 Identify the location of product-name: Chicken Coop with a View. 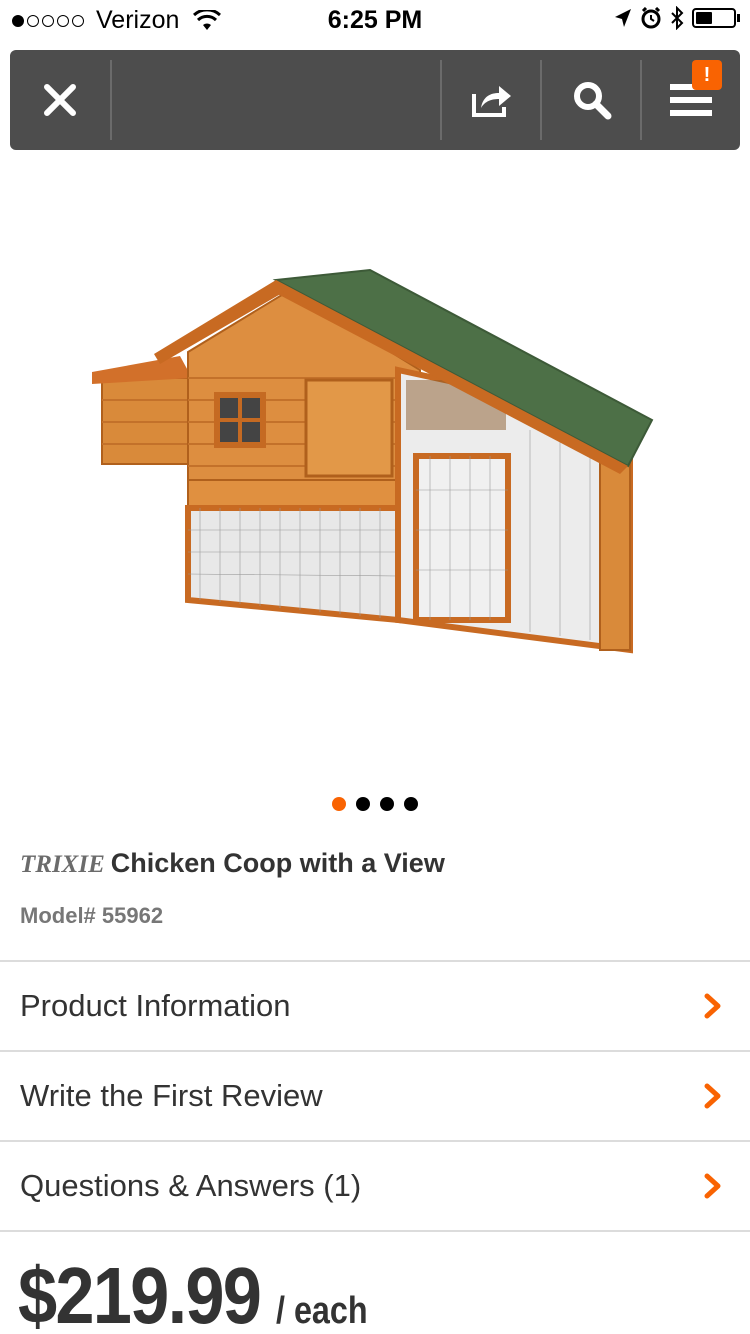
(277, 863).